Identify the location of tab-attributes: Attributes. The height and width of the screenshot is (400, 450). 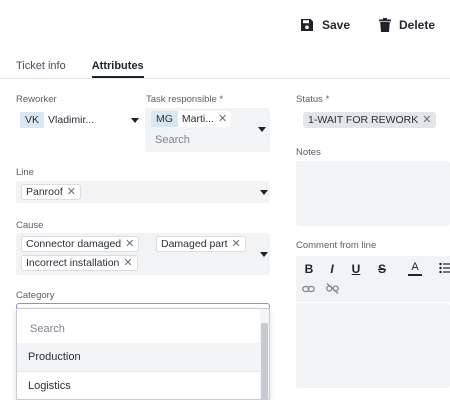
(117, 69).